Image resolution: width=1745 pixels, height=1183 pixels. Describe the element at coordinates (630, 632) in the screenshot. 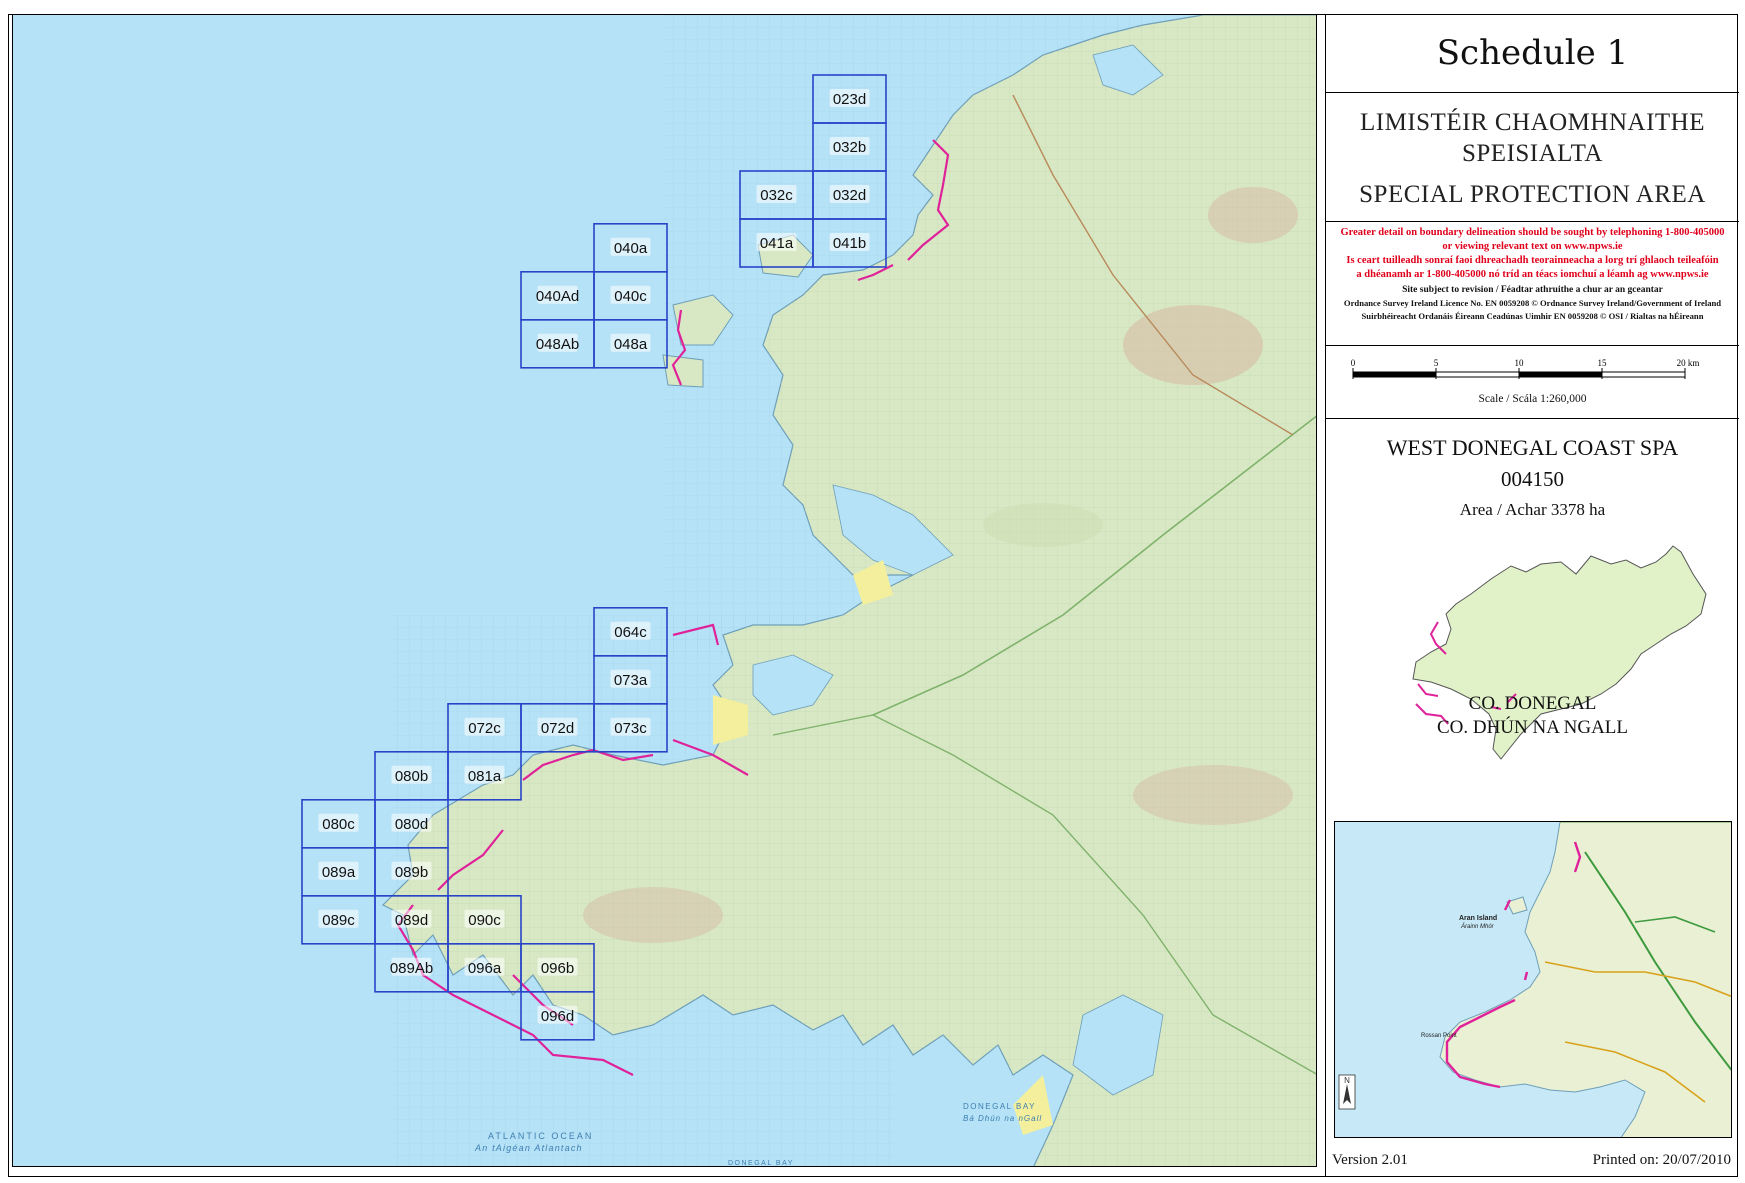

I see `map-tile-label-064c: 064c` at that location.